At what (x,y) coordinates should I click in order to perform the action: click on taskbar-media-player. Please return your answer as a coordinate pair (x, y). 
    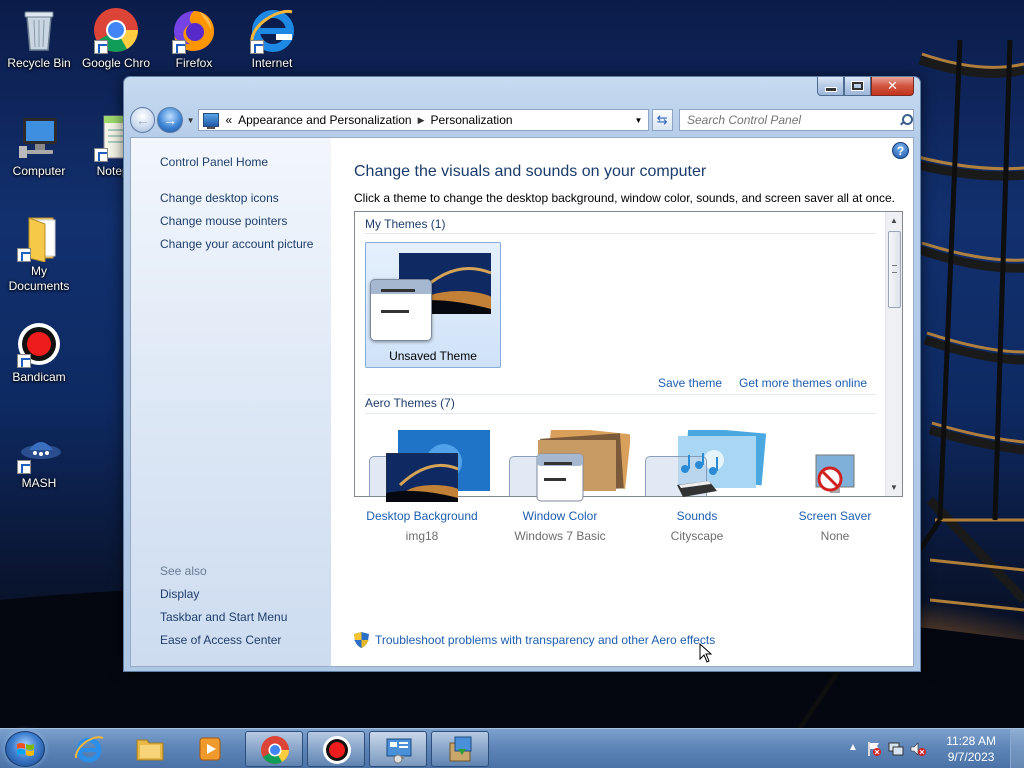
    Looking at the image, I should click on (210, 749).